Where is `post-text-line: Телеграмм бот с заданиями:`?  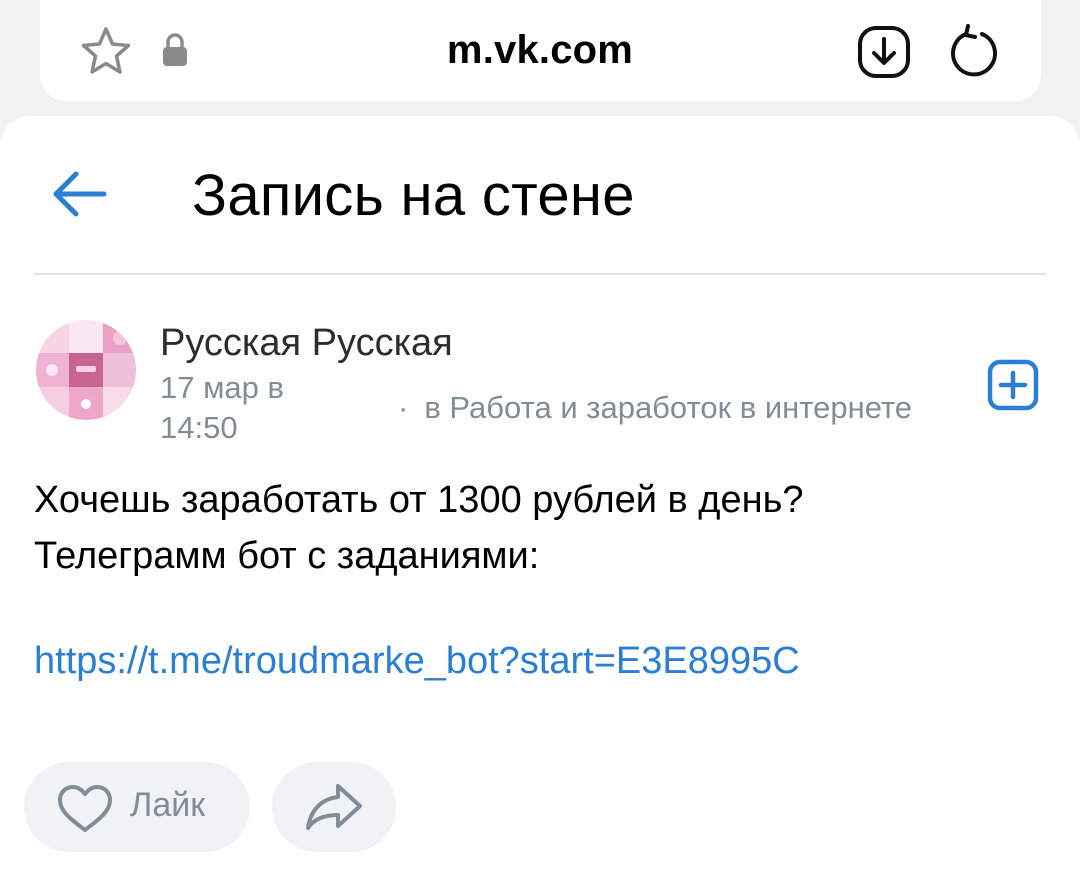 post-text-line: Телеграмм бот с заданиями: is located at coordinates (287, 556).